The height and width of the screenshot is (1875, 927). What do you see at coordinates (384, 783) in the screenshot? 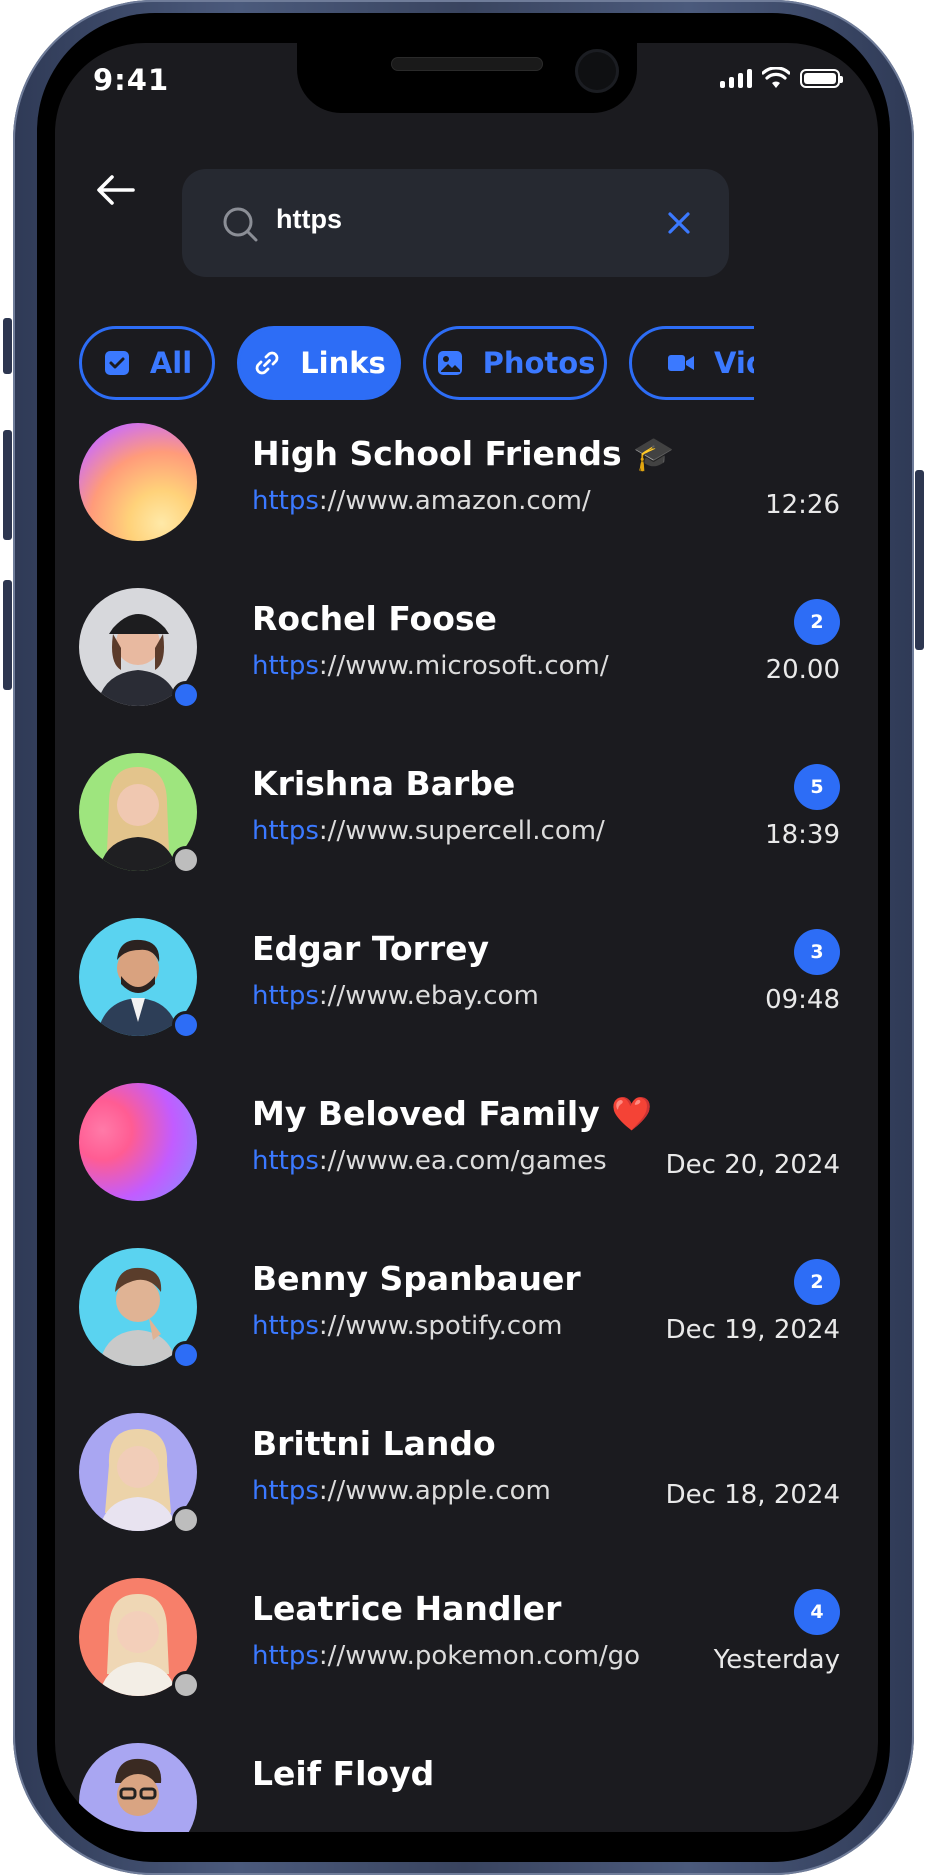
I see `chat-name: Krishna Barbe` at bounding box center [384, 783].